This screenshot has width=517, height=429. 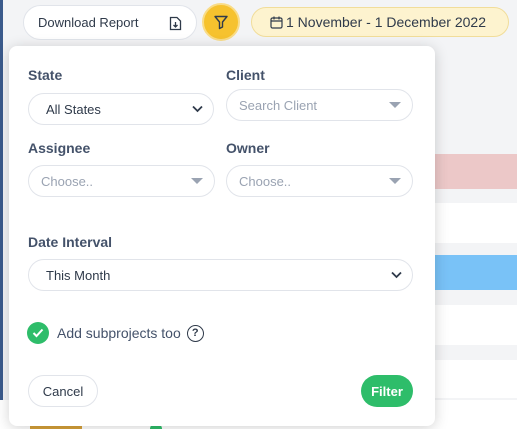 I want to click on client-search-select: Search Client, so click(x=319, y=105).